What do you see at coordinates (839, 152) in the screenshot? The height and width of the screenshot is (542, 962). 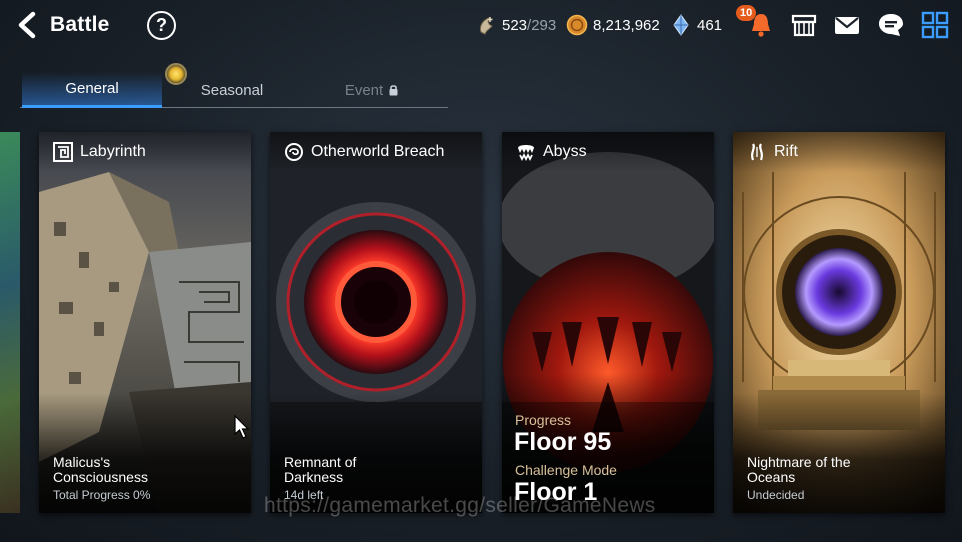 I see `card-header: Rift` at bounding box center [839, 152].